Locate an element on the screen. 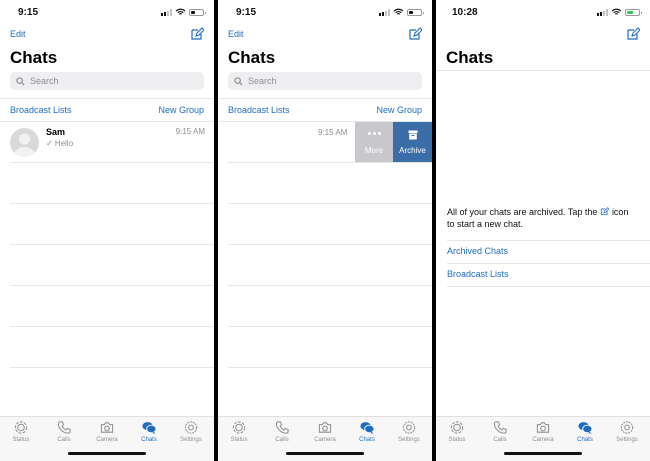  status-bar: 10:28 is located at coordinates (543, 12).